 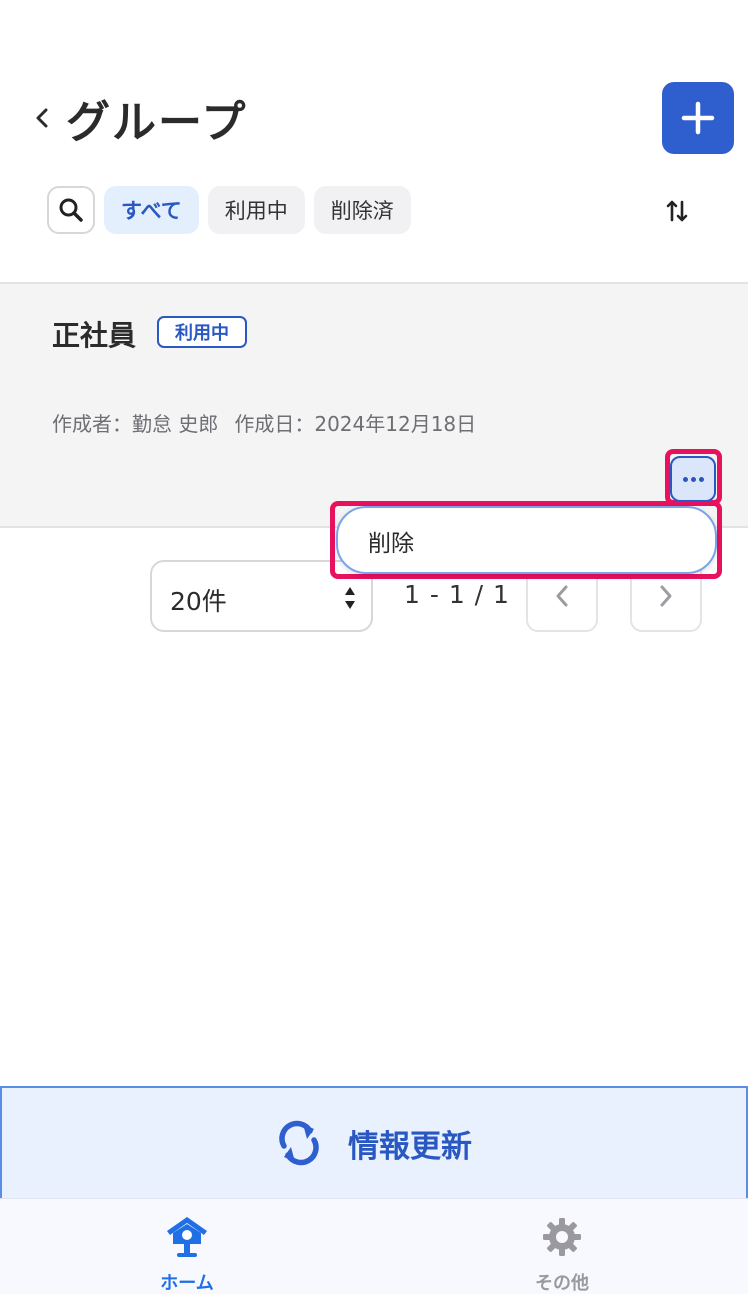 I want to click on menu-item-delete: 削除, so click(x=391, y=541).